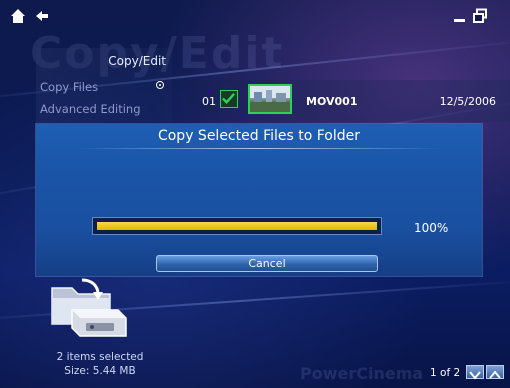  What do you see at coordinates (160, 85) in the screenshot?
I see `radio-selected-icon` at bounding box center [160, 85].